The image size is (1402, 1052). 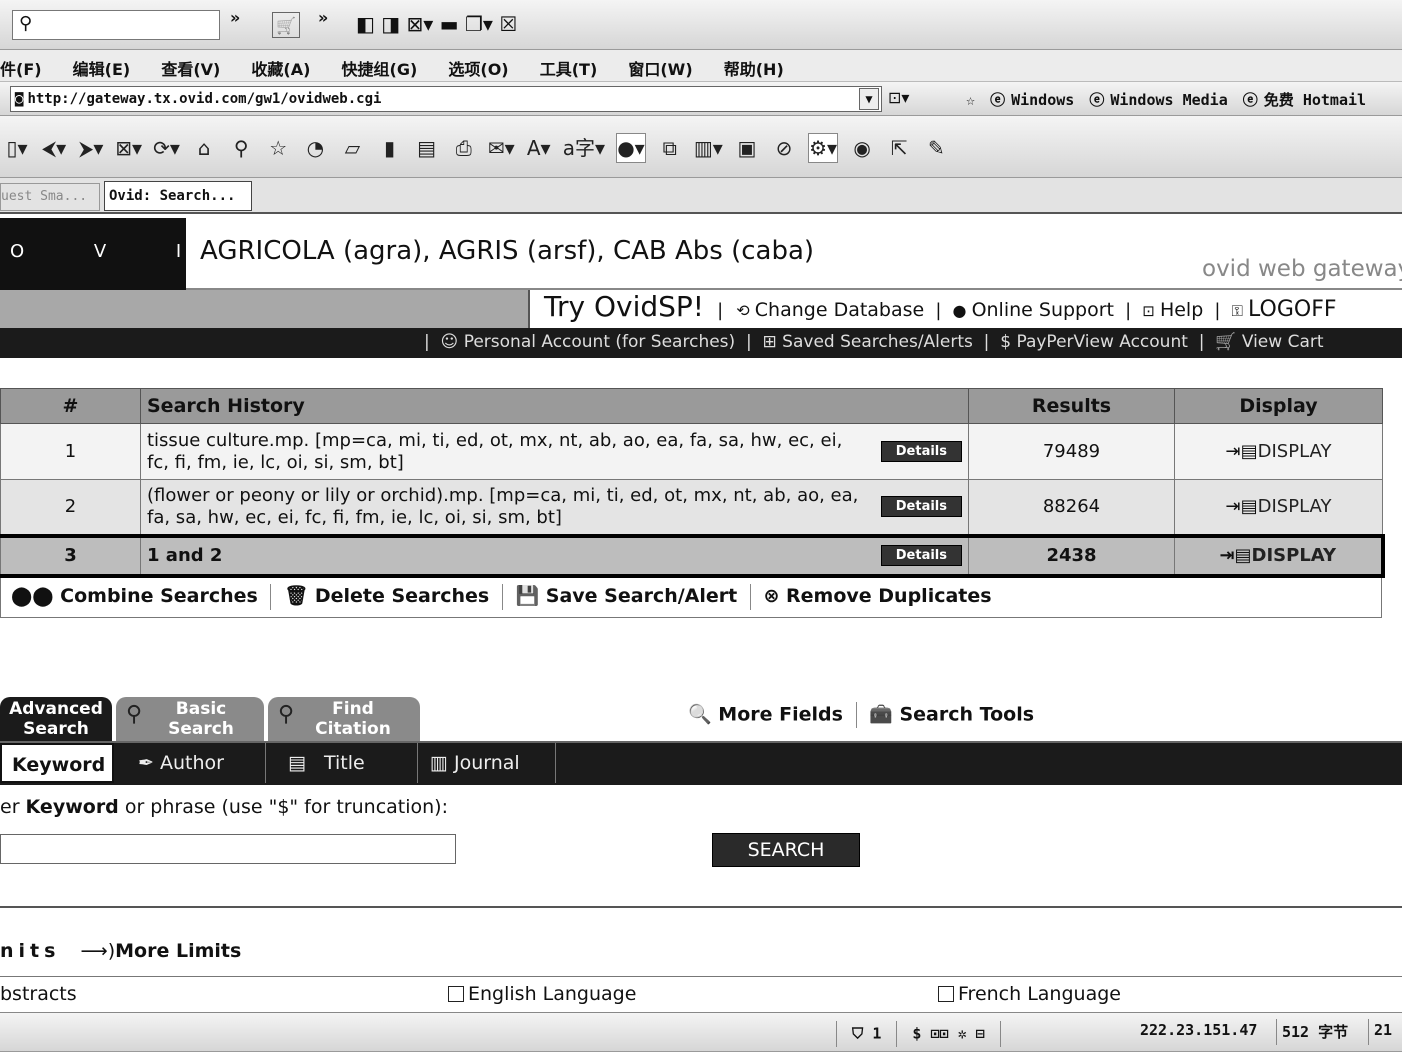 I want to click on menu-item: 快捷组(G), so click(x=380, y=69).